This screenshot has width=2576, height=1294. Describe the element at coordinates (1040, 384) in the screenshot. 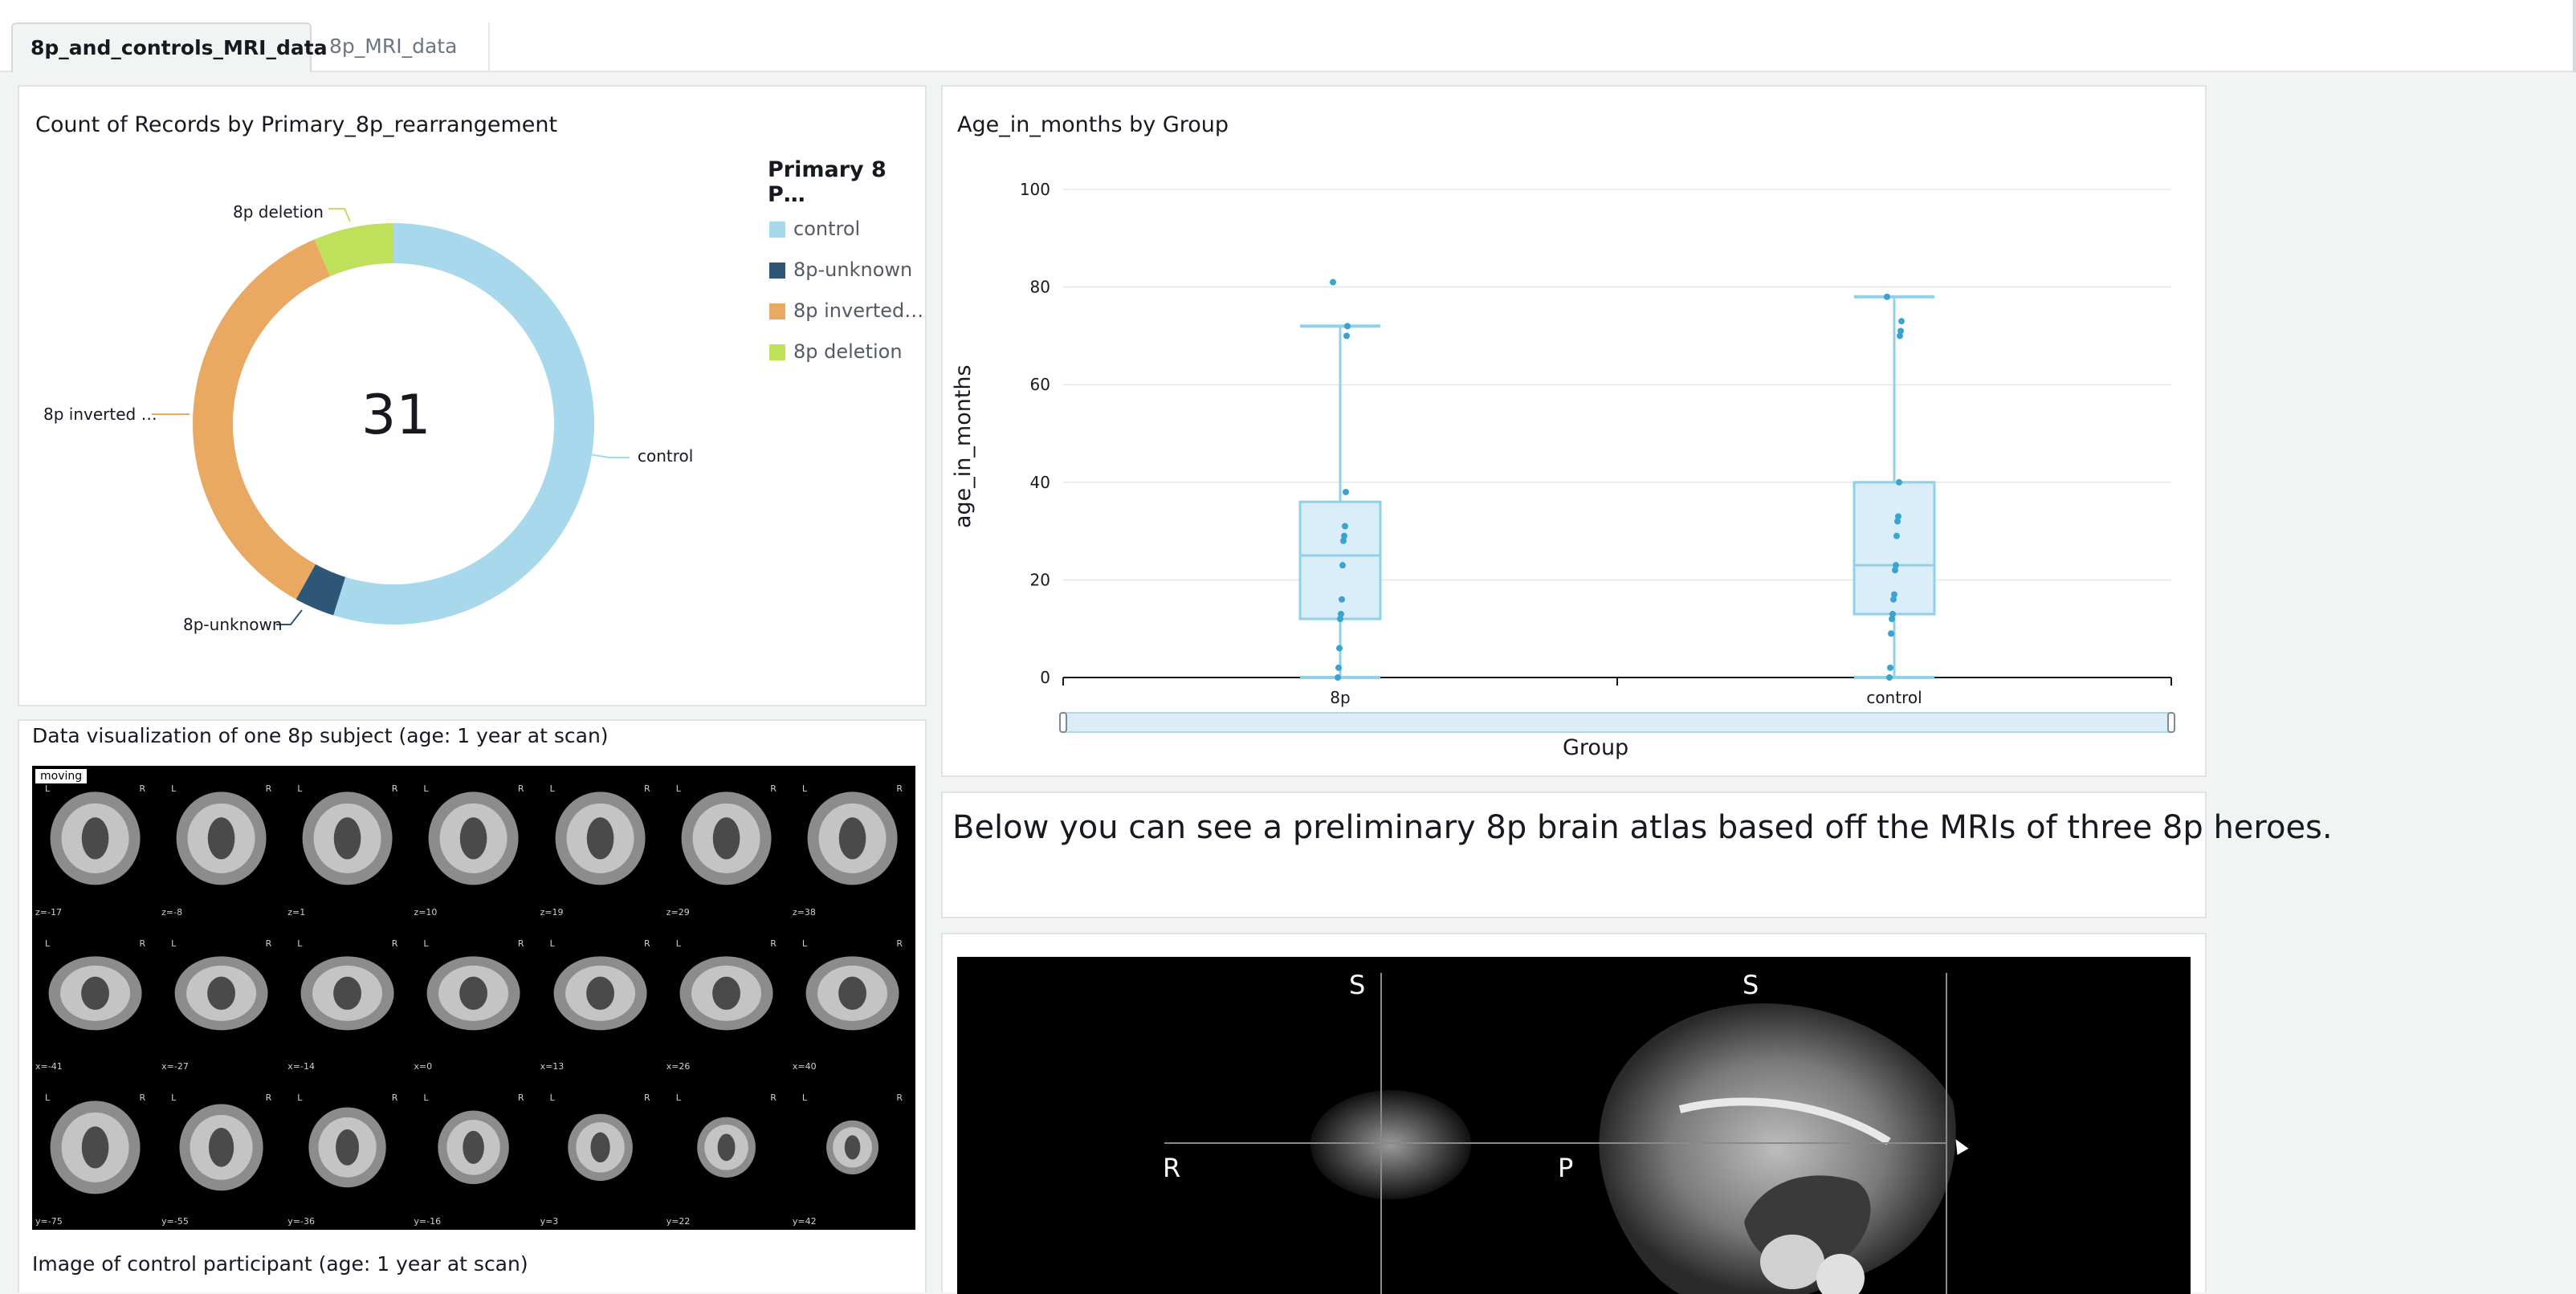

I see `y-tick-label: 60` at that location.